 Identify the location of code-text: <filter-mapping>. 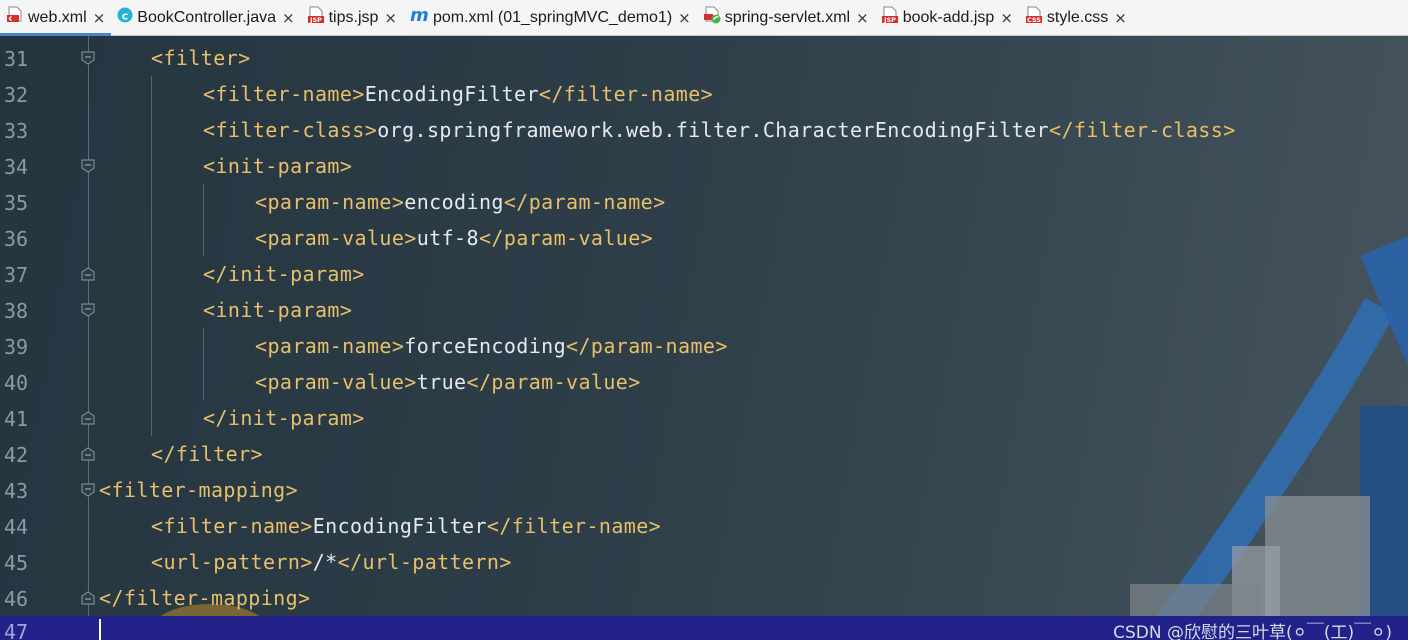
(198, 490).